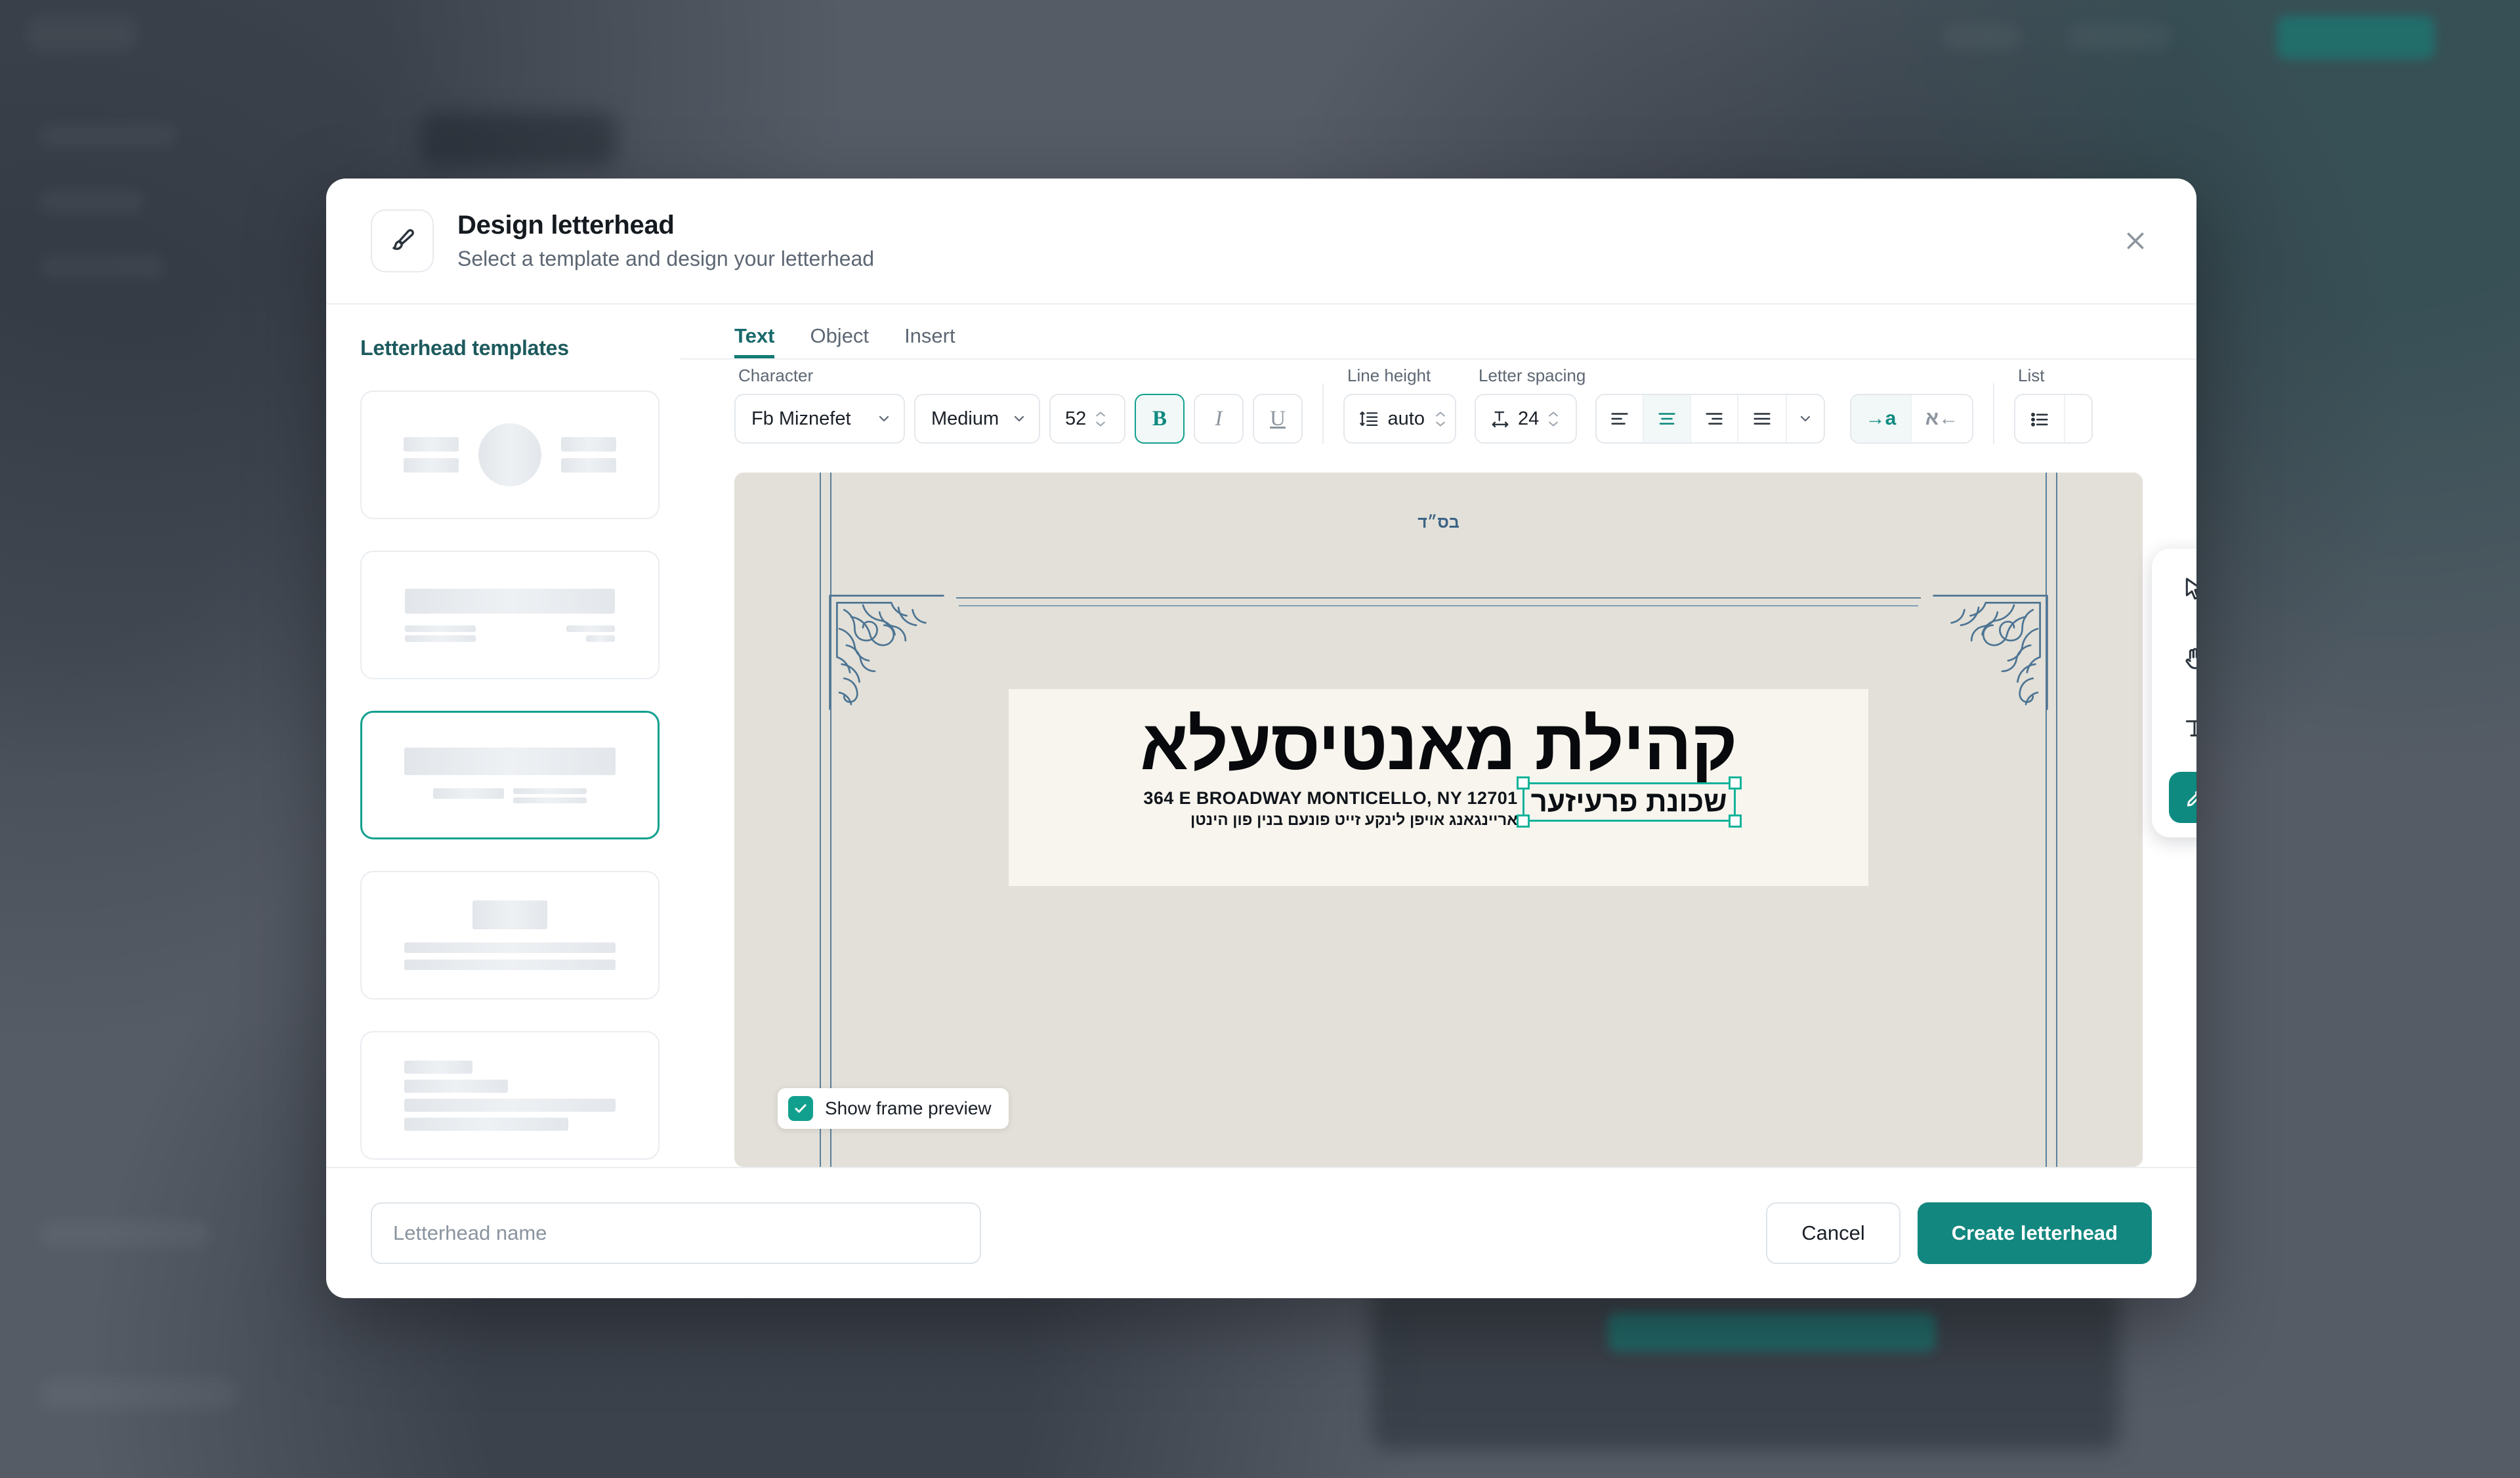 The width and height of the screenshot is (2520, 1478). What do you see at coordinates (2182, 797) in the screenshot?
I see `eyedropper-icon` at bounding box center [2182, 797].